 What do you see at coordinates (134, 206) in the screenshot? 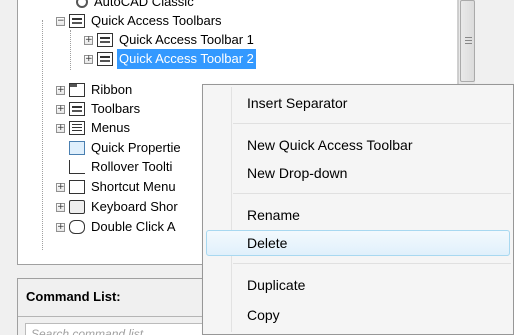
I see `tree-item-label: Keyboard Shor` at bounding box center [134, 206].